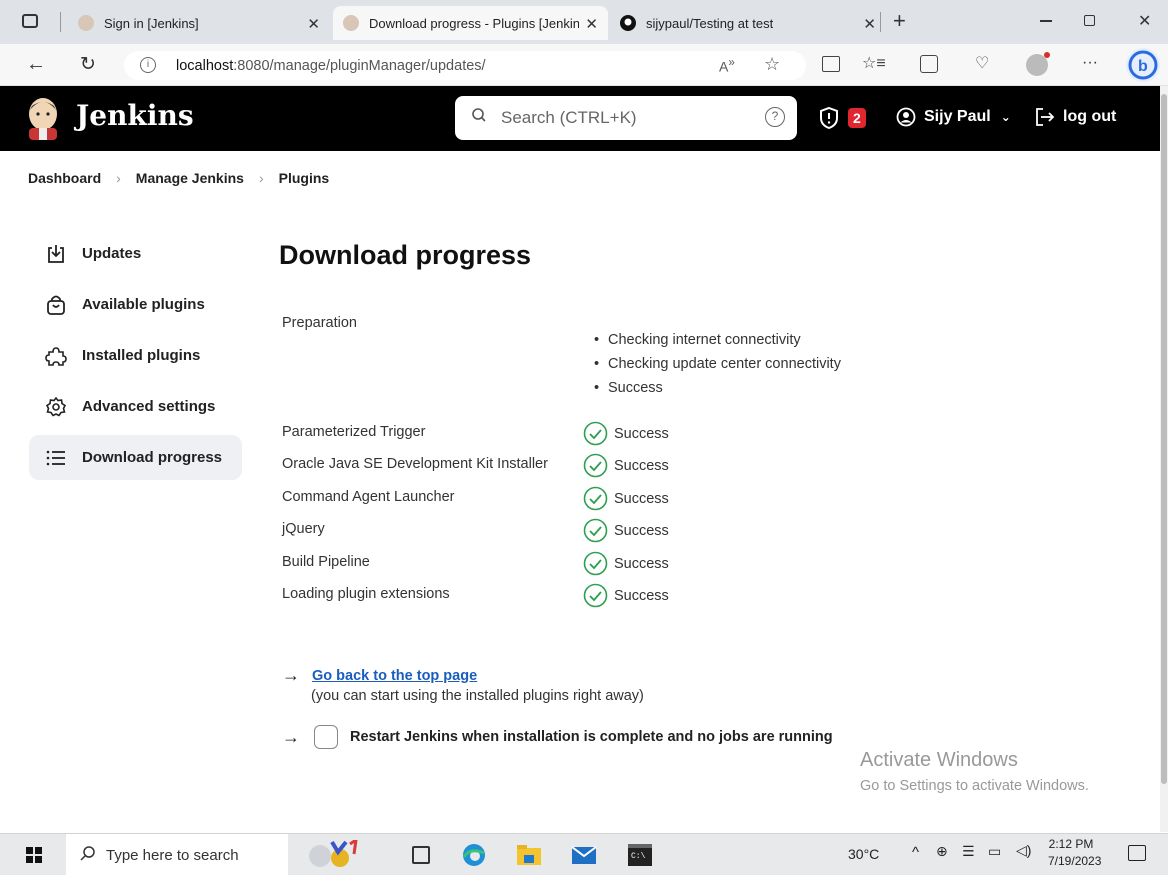  I want to click on plugin-name: Parameterized Trigger, so click(354, 432).